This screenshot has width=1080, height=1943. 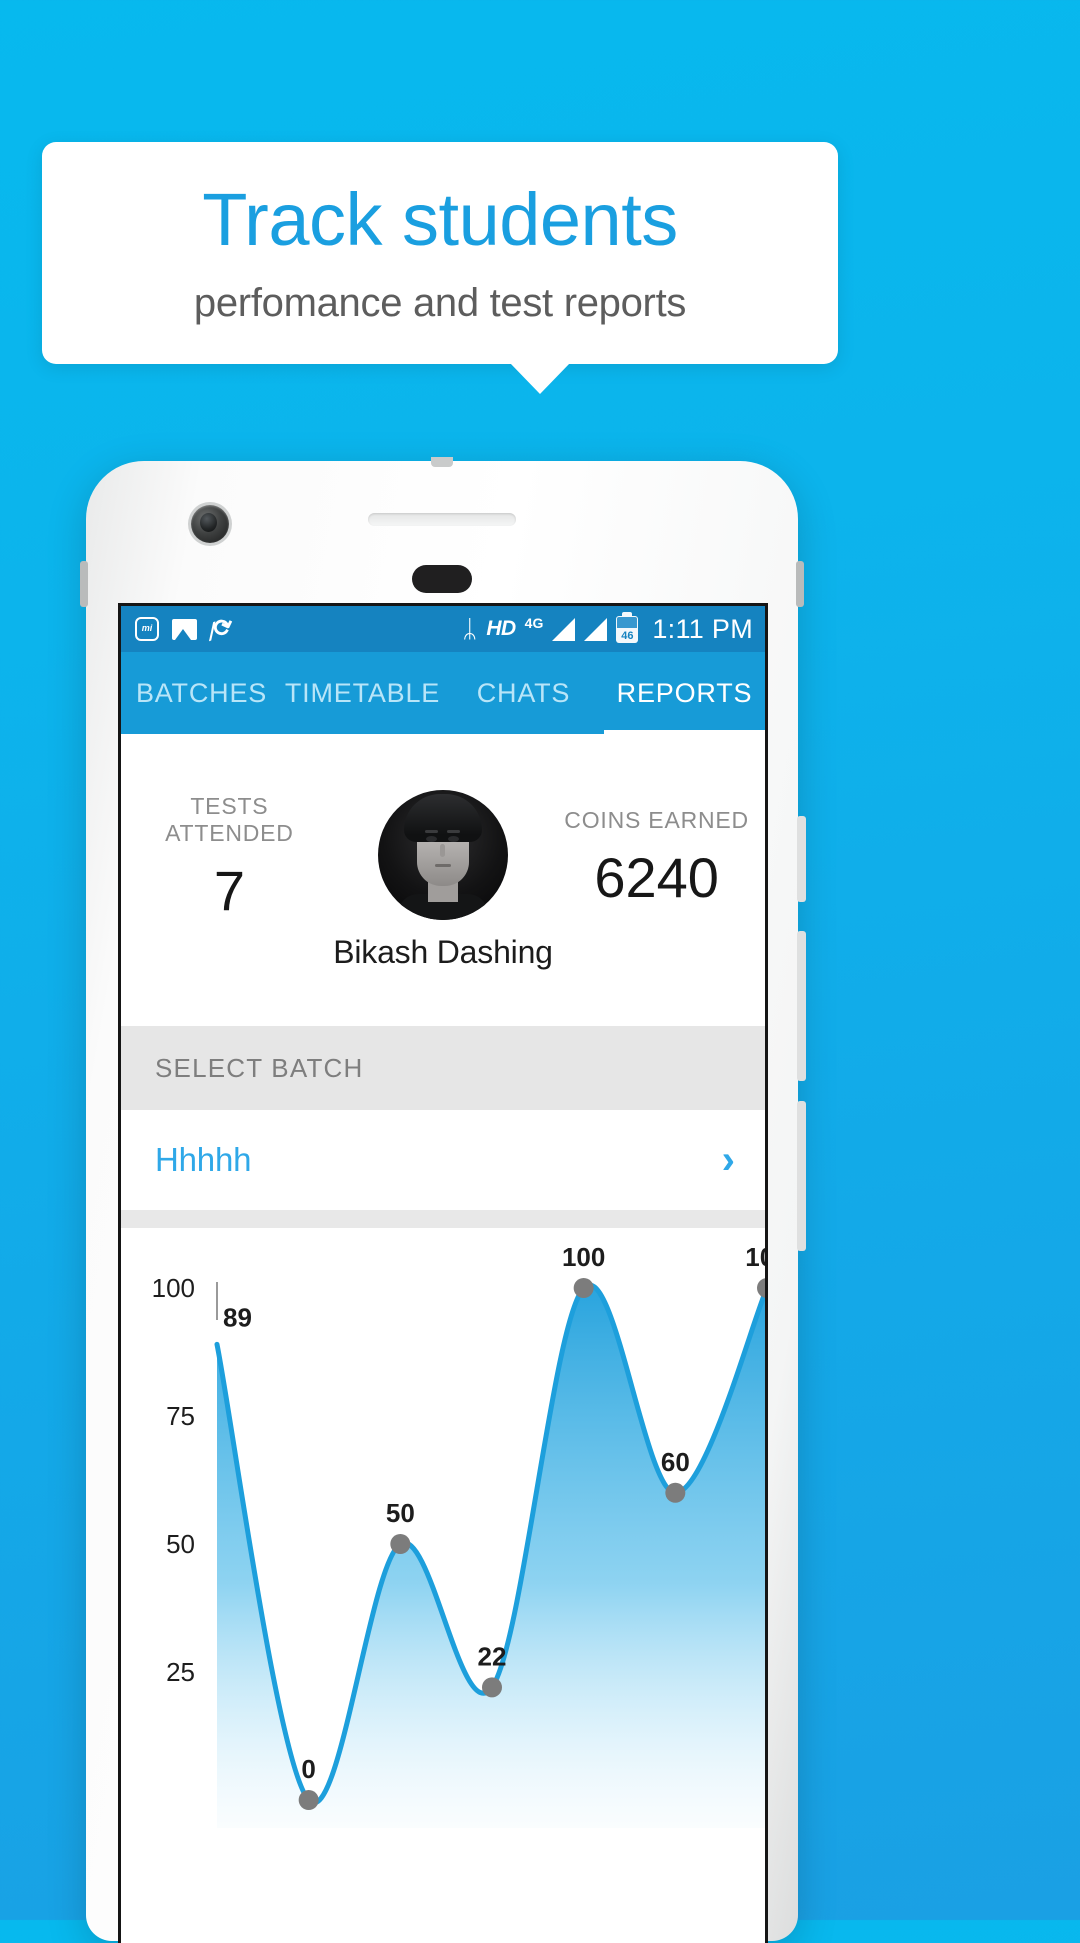 I want to click on coins-earned-label: COINS EARNED, so click(x=656, y=819).